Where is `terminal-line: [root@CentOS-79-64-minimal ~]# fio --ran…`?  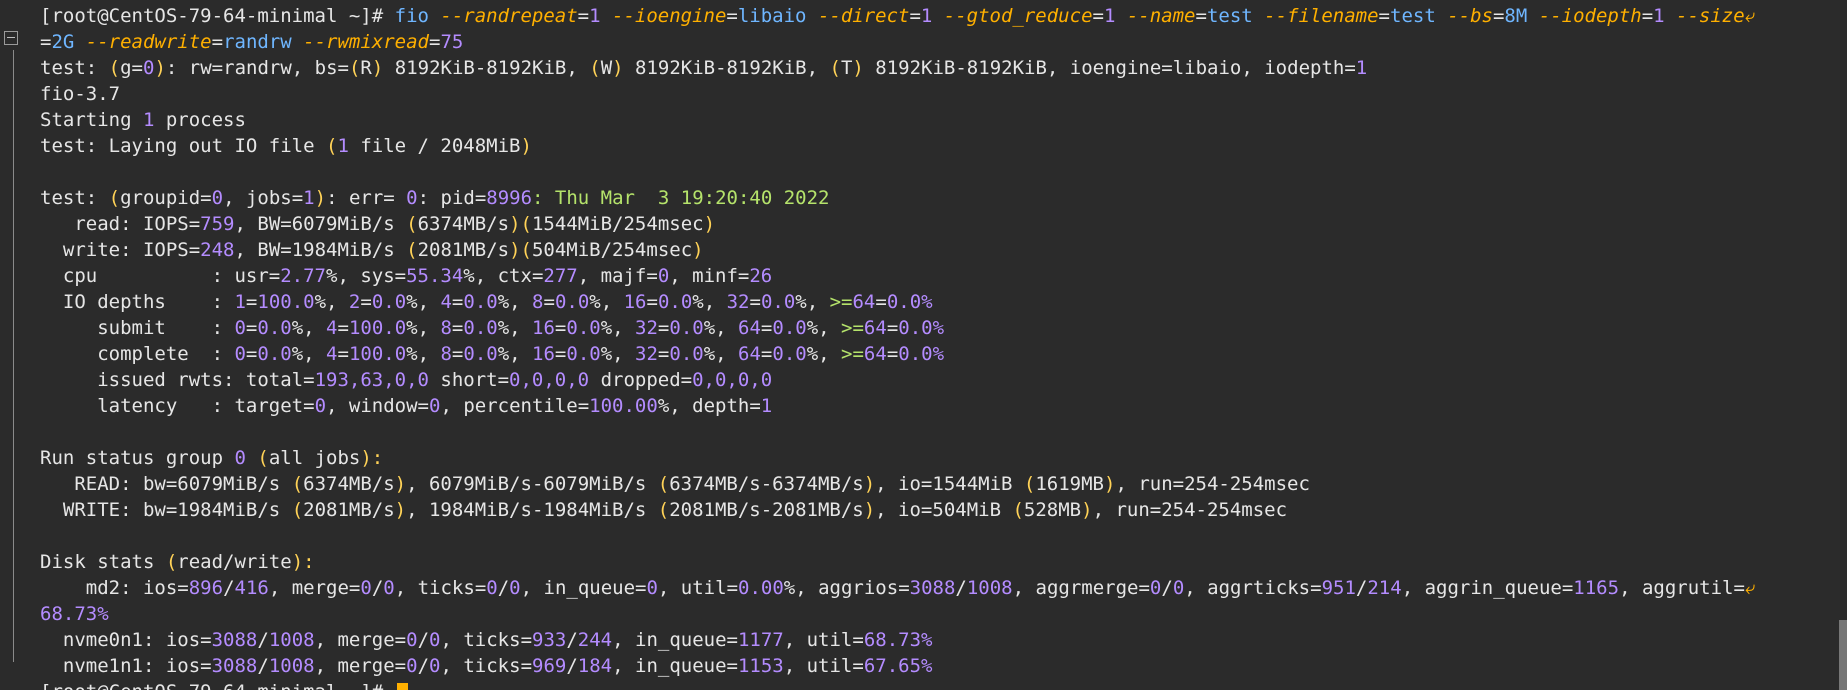 terminal-line: [root@CentOS-79-64-minimal ~]# fio --ran… is located at coordinates (937, 16).